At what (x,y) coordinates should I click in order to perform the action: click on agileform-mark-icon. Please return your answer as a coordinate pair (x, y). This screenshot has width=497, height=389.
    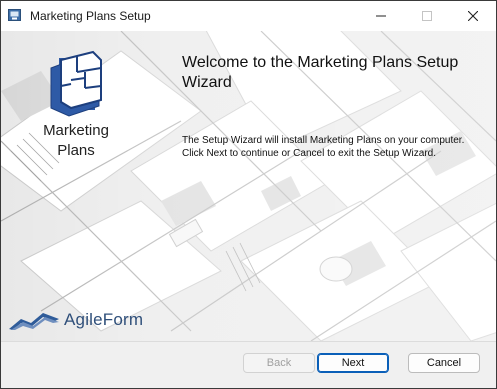
    Looking at the image, I should click on (34, 321).